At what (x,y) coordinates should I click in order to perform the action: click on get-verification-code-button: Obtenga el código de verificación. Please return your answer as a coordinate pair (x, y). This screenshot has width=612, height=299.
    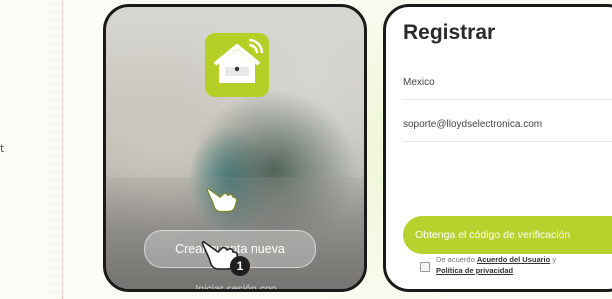
    Looking at the image, I should click on (507, 235).